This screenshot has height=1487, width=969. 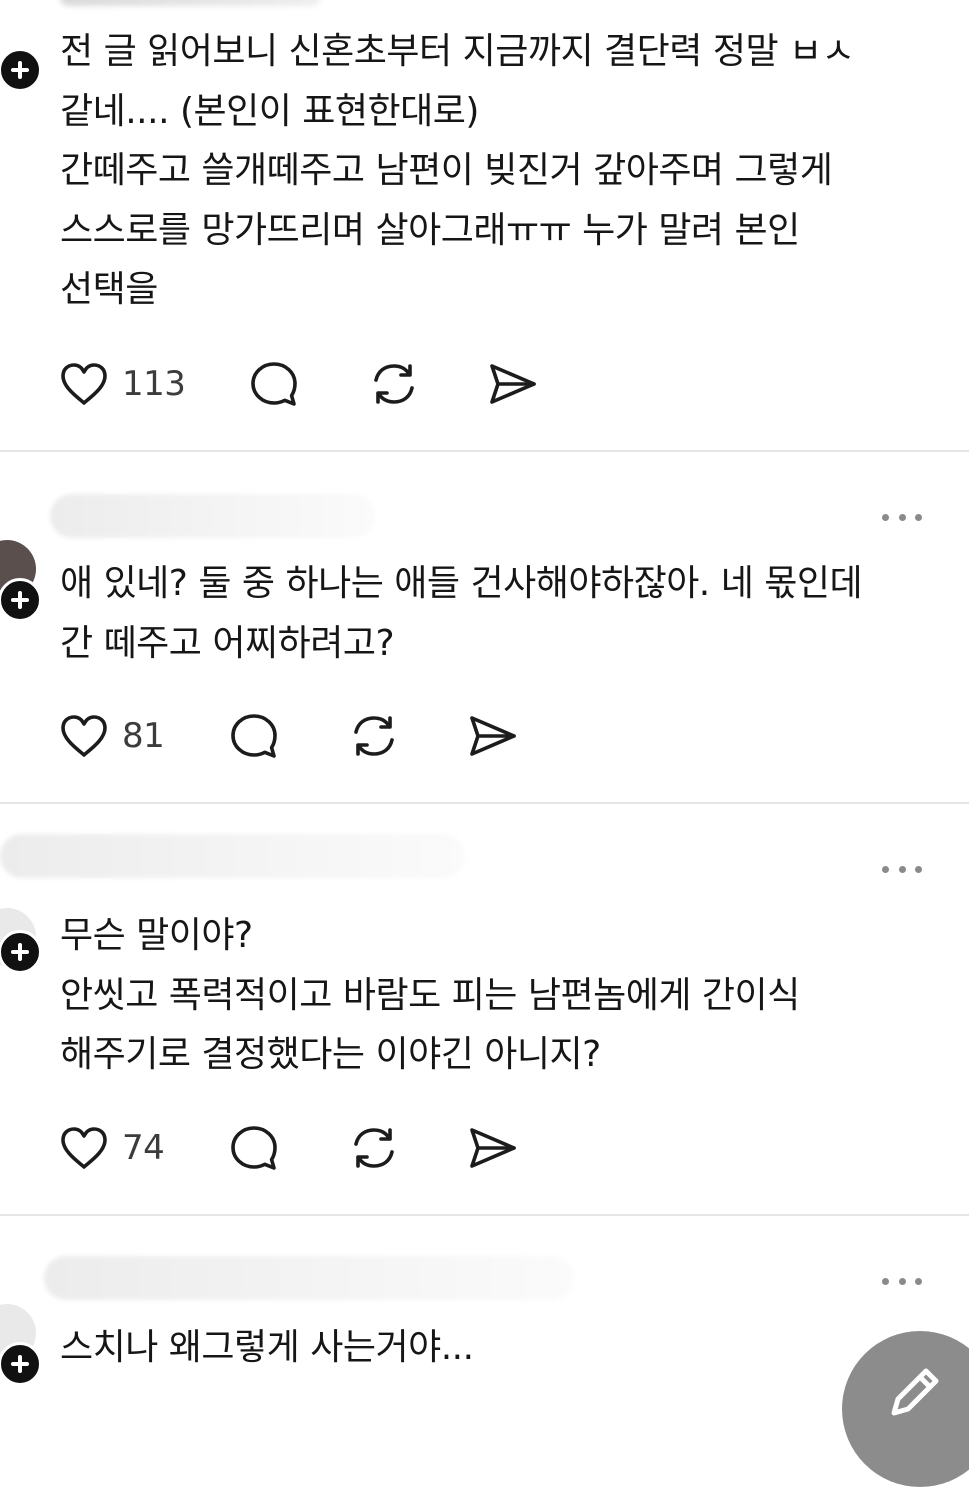 I want to click on action-bar: 81, so click(x=358, y=736).